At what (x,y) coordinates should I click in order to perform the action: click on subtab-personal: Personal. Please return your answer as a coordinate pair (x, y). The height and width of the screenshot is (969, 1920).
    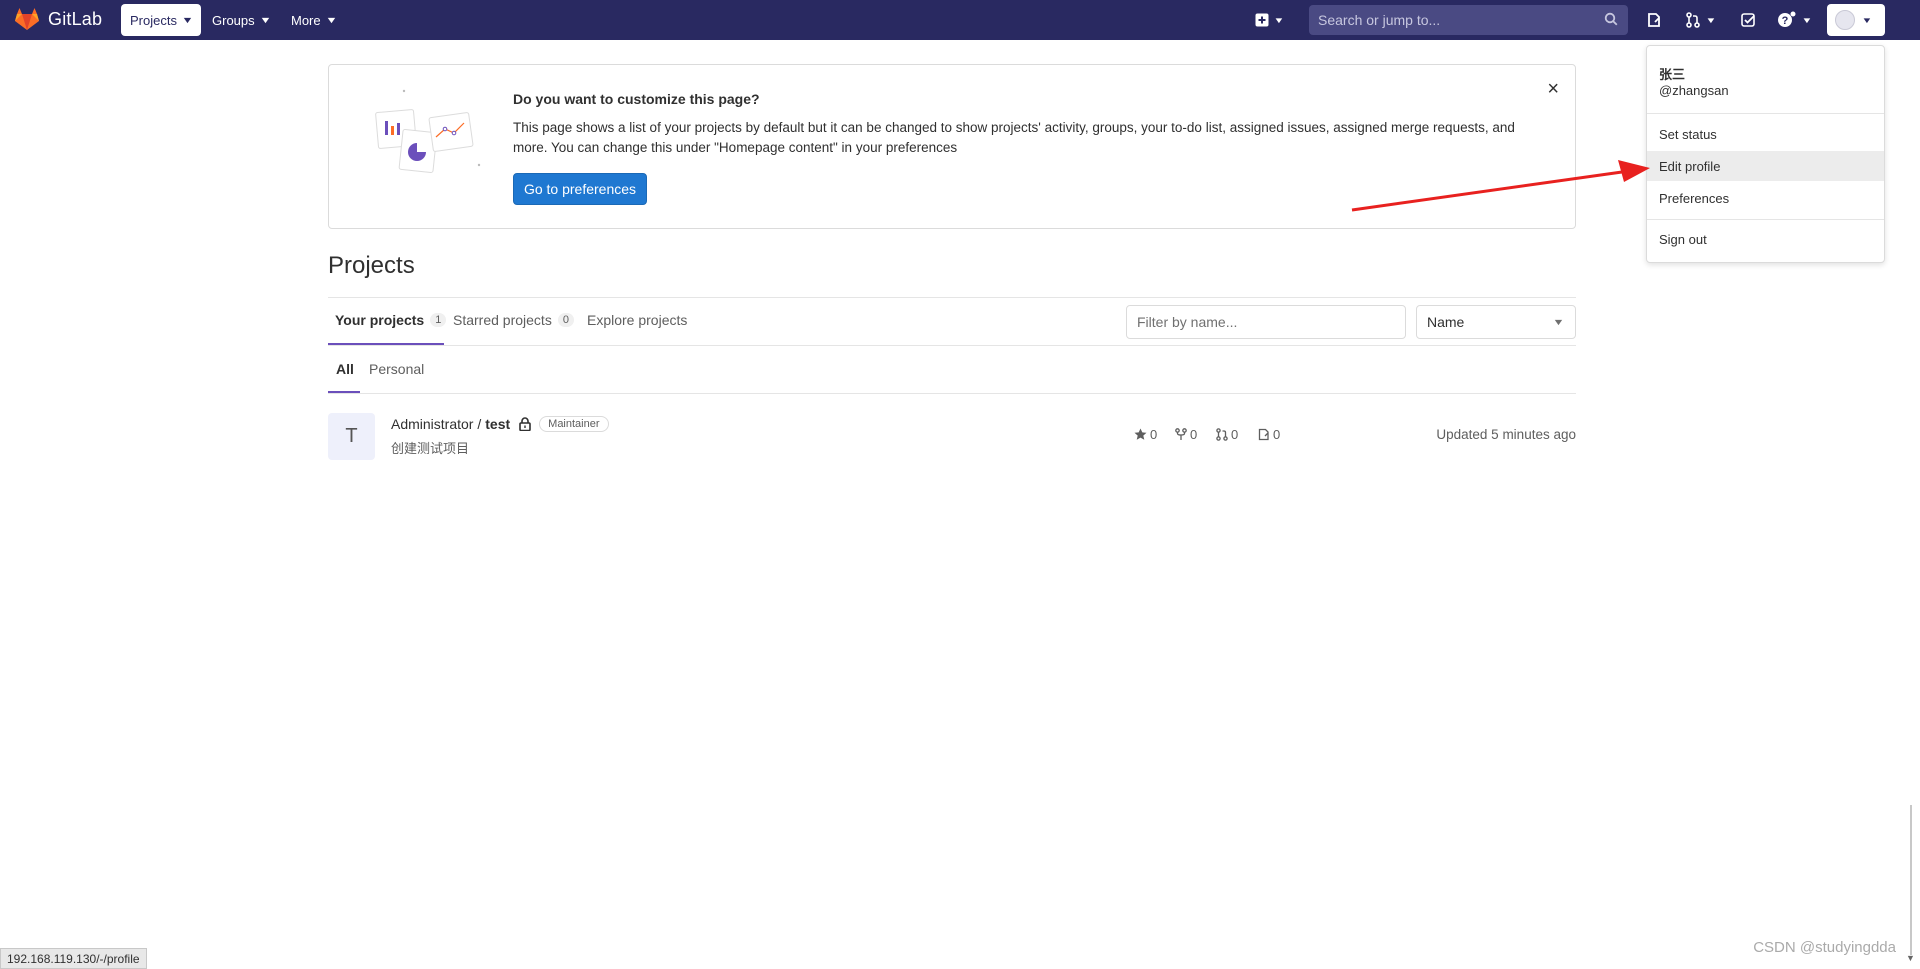
    Looking at the image, I should click on (396, 369).